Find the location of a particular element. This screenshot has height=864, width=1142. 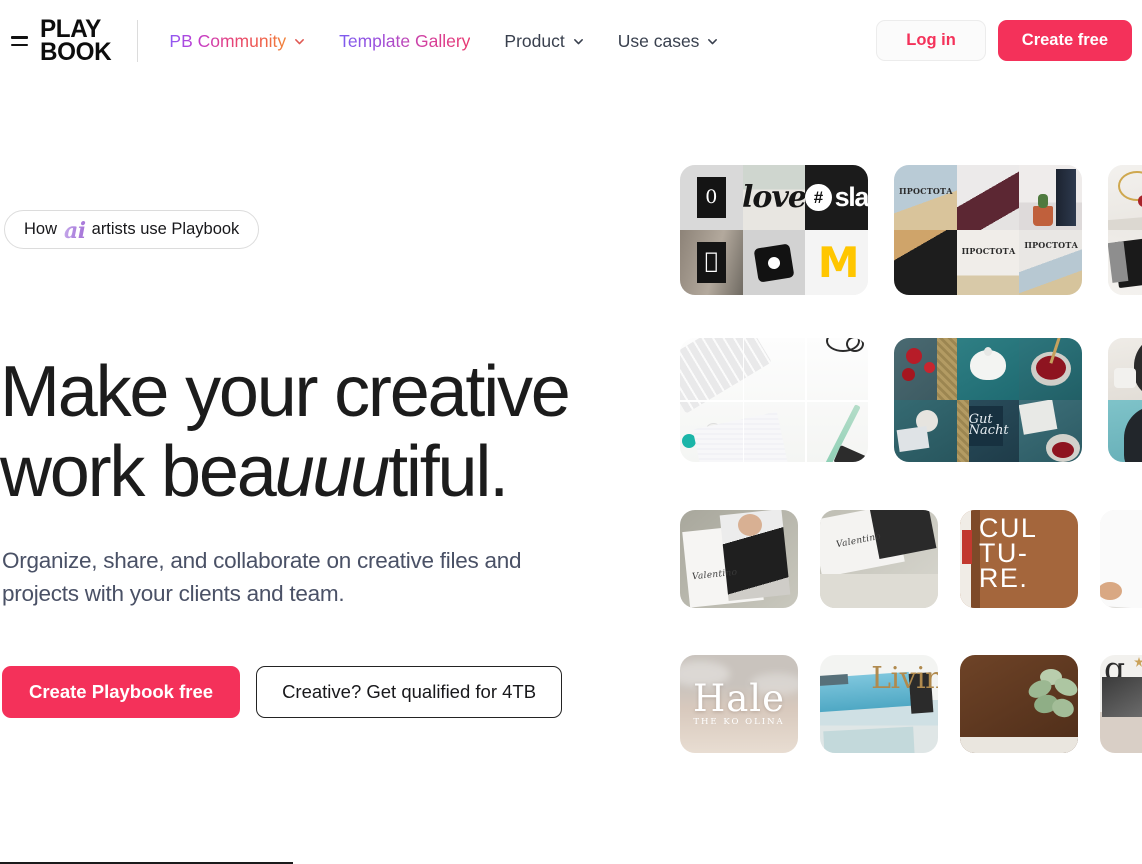

gallery-card-brand-logo-collage: 0 love # sla  M is located at coordinates (774, 230).